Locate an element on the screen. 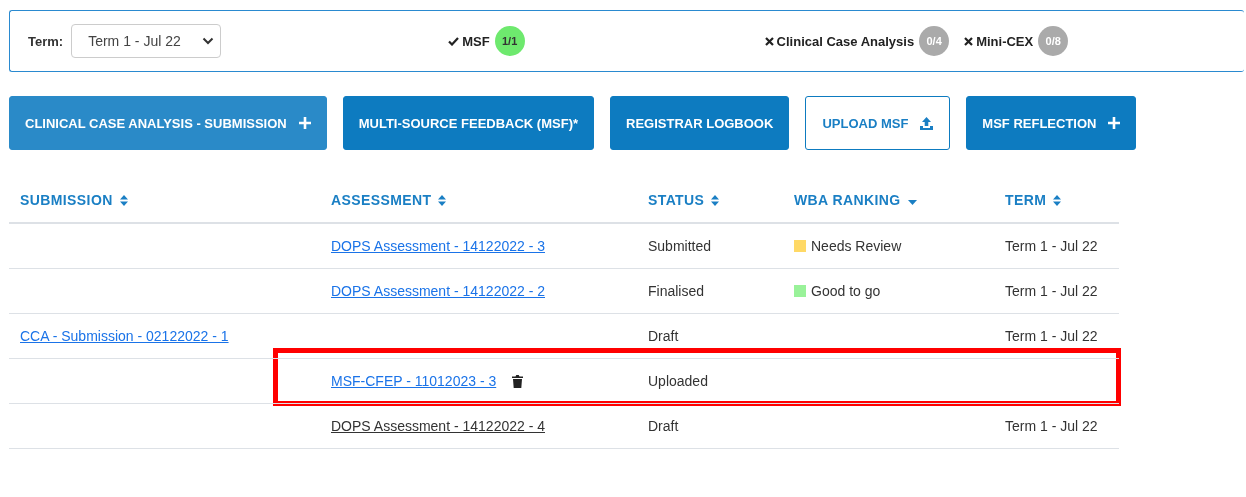  action-button: CLINICAL CASE ANALYSIS - SUBMISSION is located at coordinates (168, 123).